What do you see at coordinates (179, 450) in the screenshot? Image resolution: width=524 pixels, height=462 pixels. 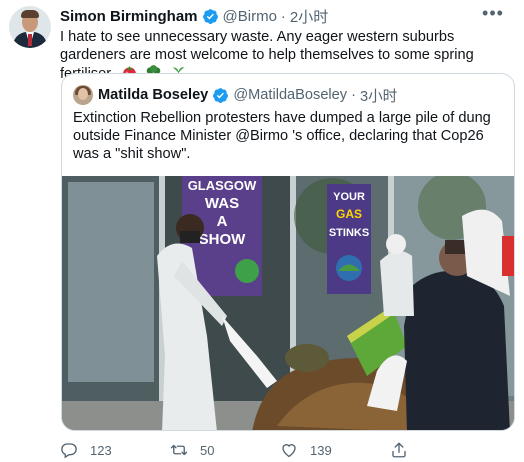 I see `retweet-icon` at bounding box center [179, 450].